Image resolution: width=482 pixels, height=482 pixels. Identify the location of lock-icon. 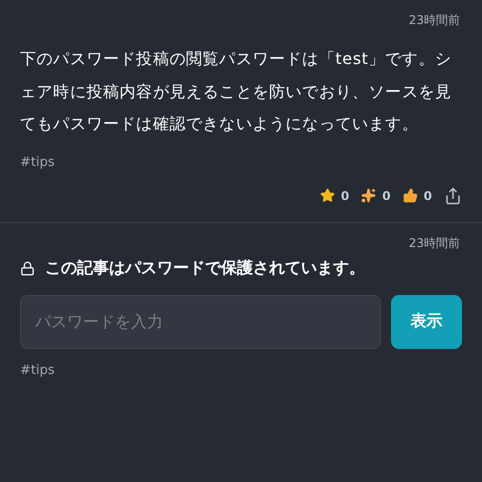
(27, 268).